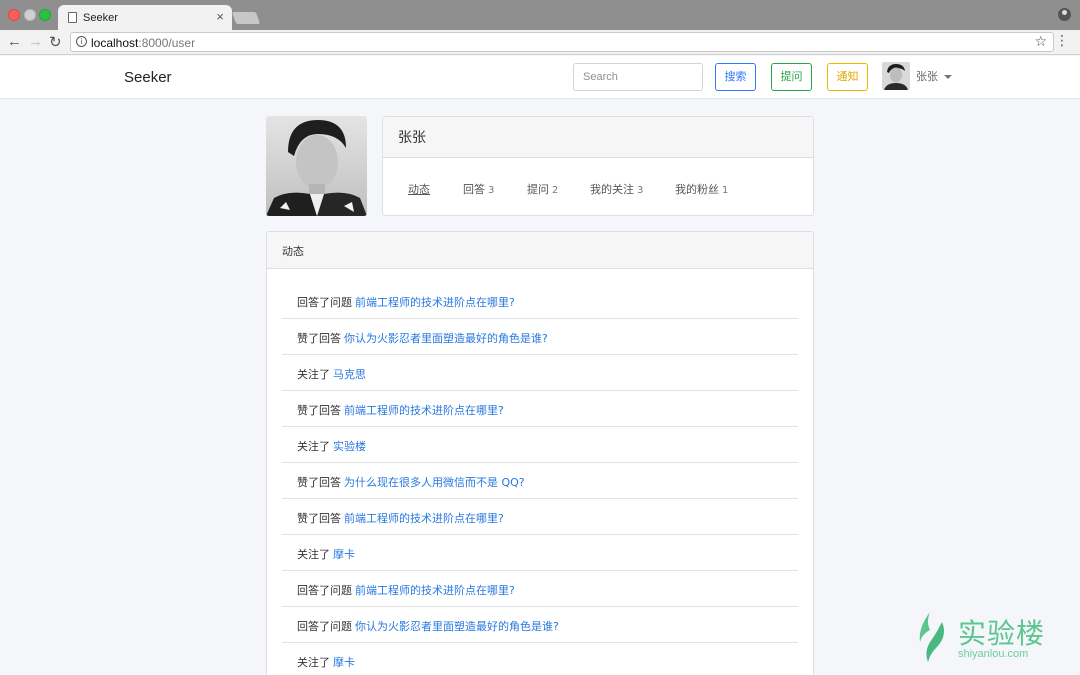  I want to click on activity-link: 为什么现在很多人用微信而不是 QQ?, so click(434, 482).